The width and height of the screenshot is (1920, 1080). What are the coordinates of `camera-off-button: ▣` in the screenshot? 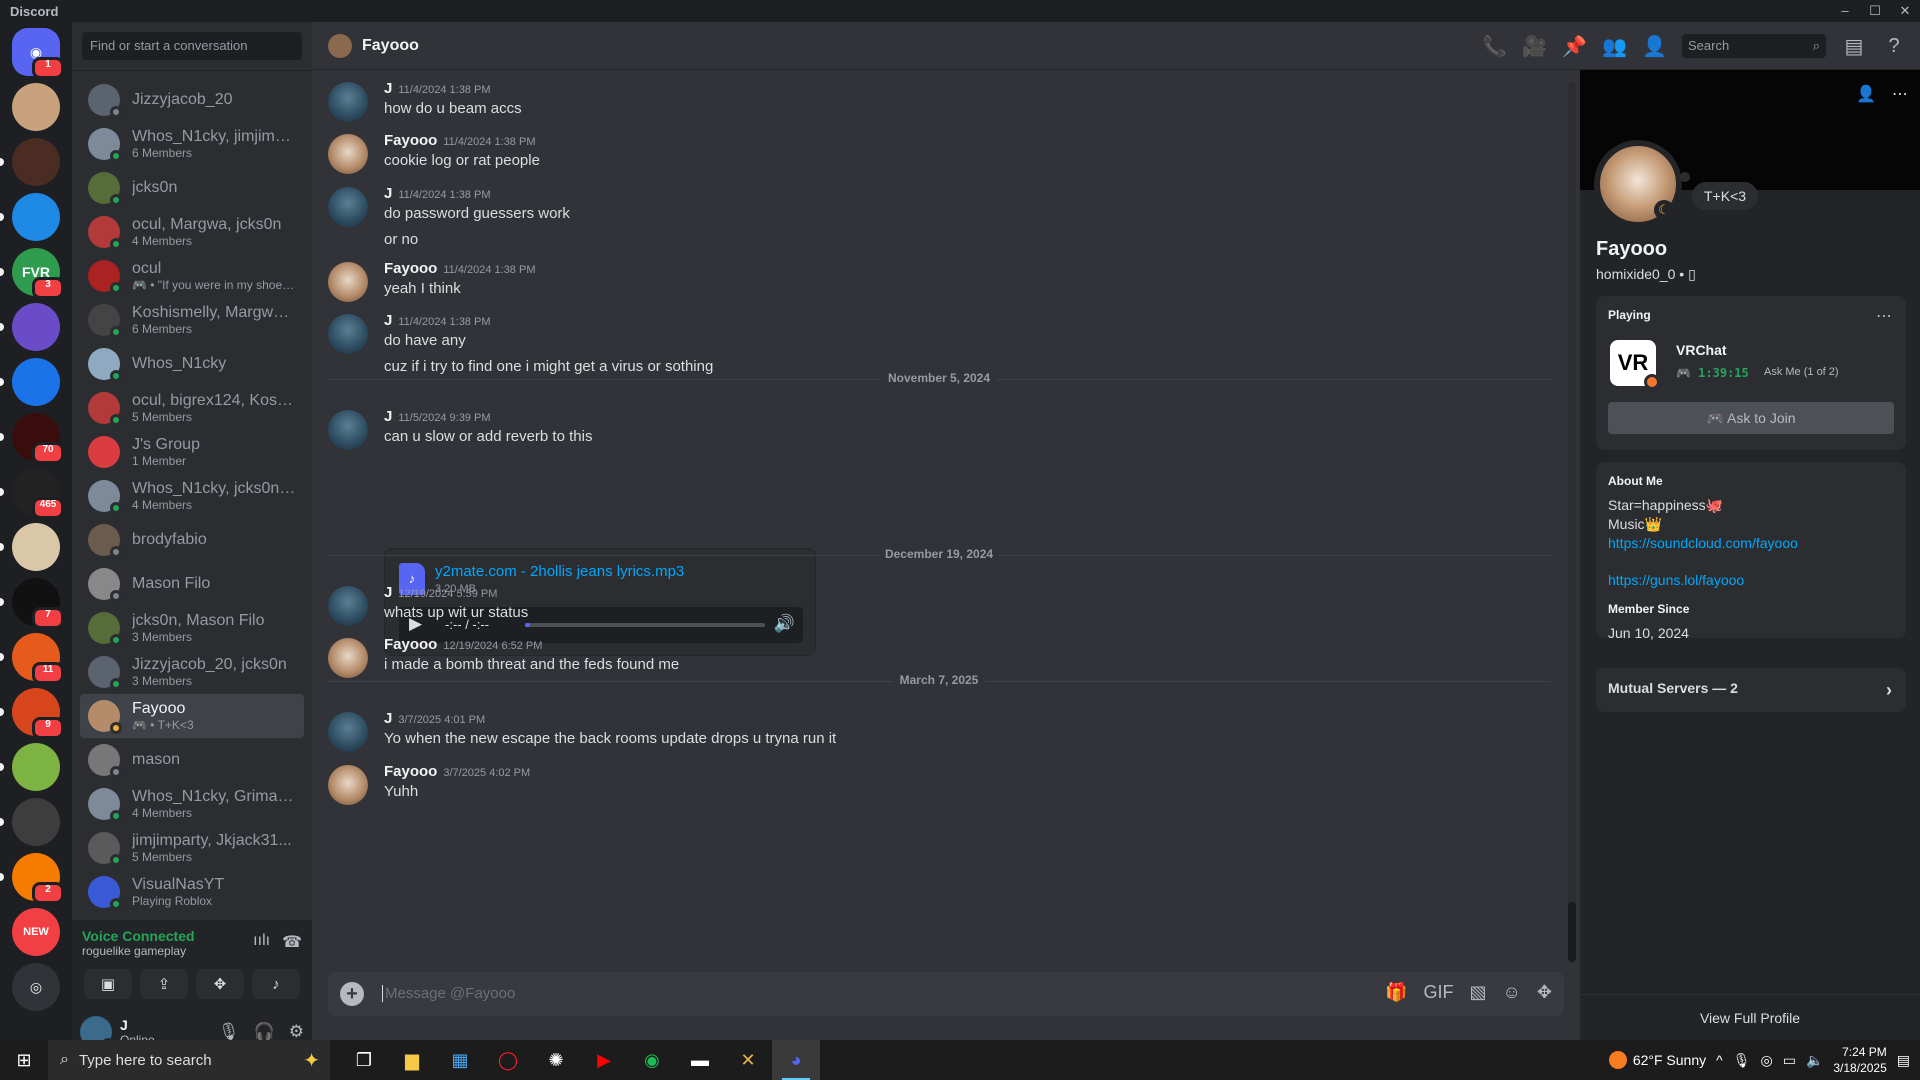 It's located at (108, 984).